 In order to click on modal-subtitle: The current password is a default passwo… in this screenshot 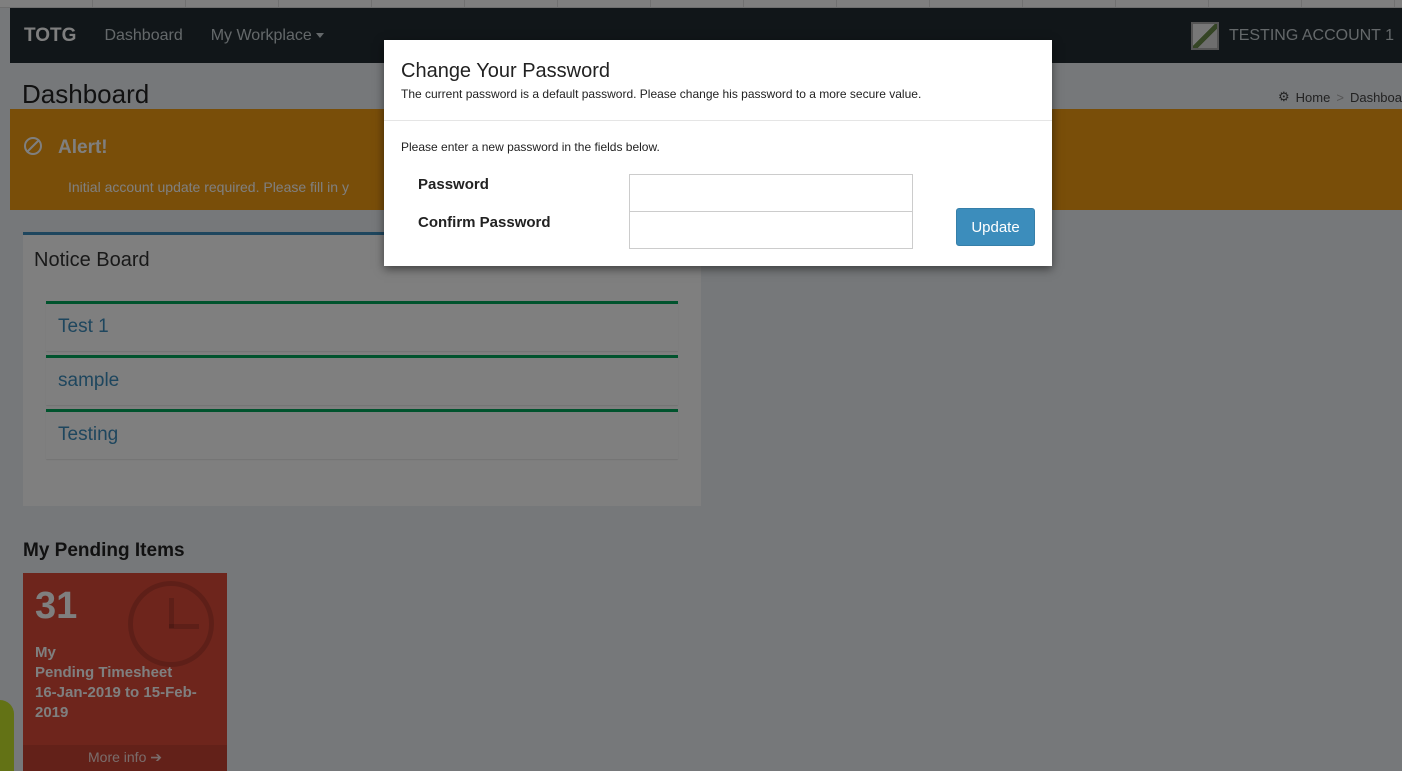, I will do `click(661, 94)`.